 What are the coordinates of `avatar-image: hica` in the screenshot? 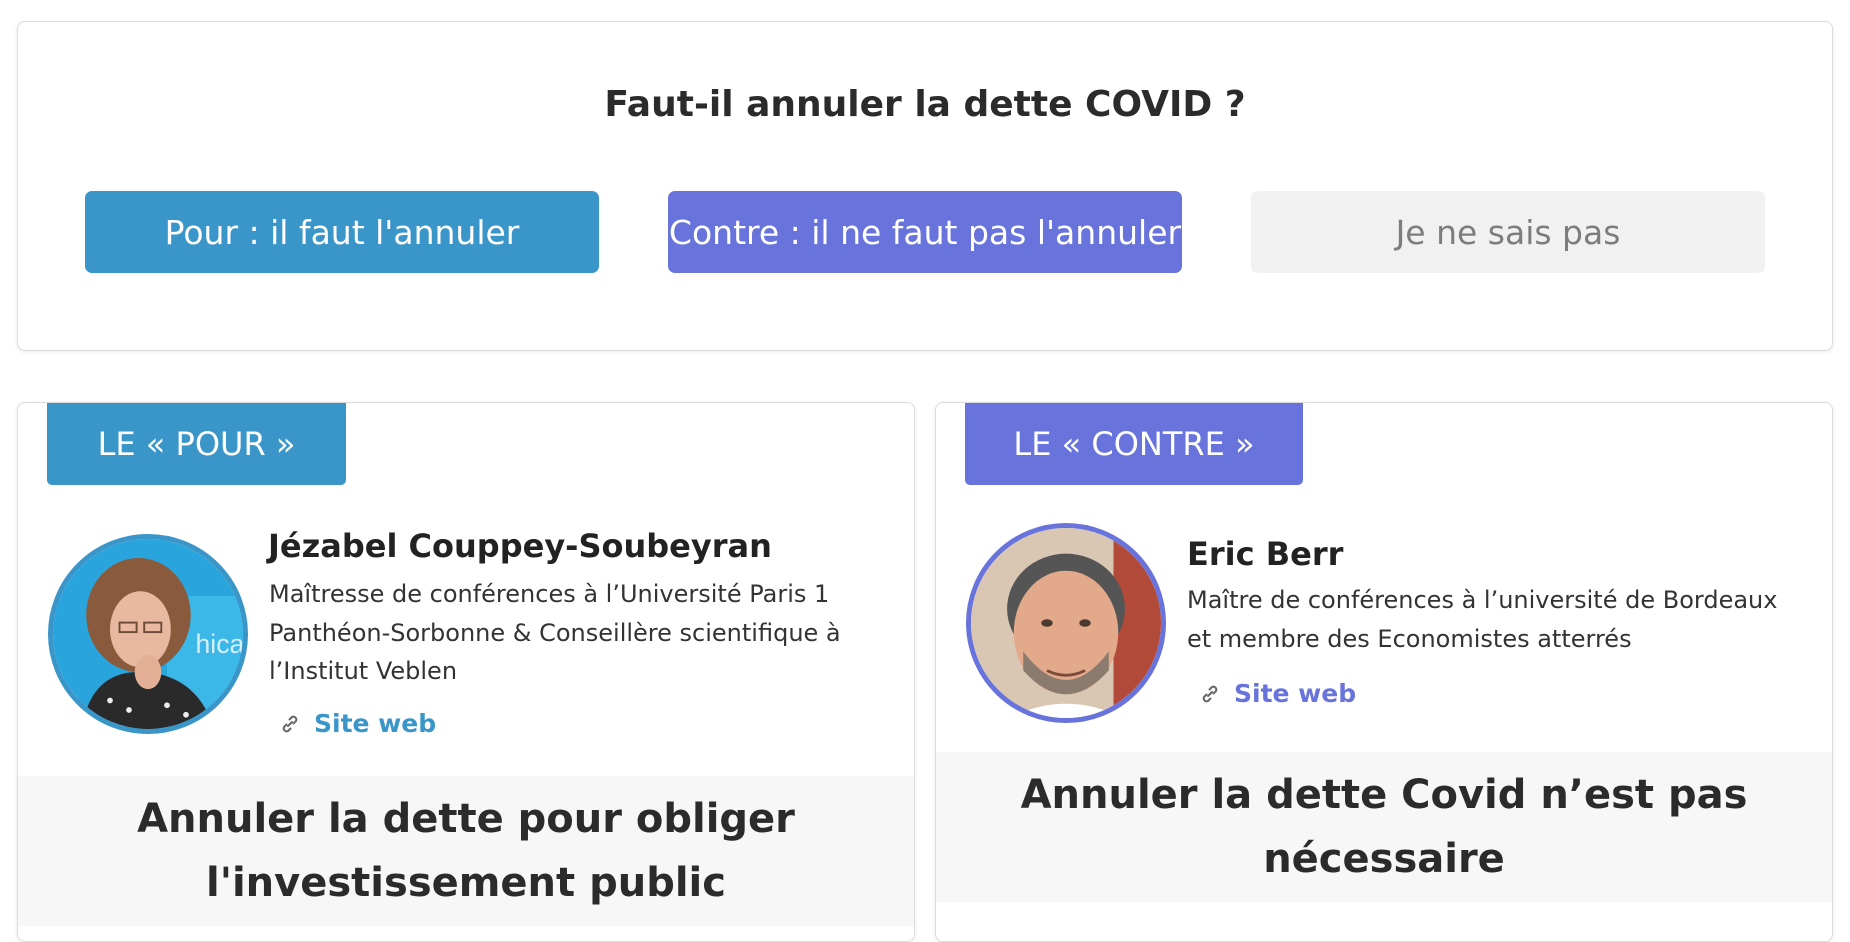 It's located at (148, 634).